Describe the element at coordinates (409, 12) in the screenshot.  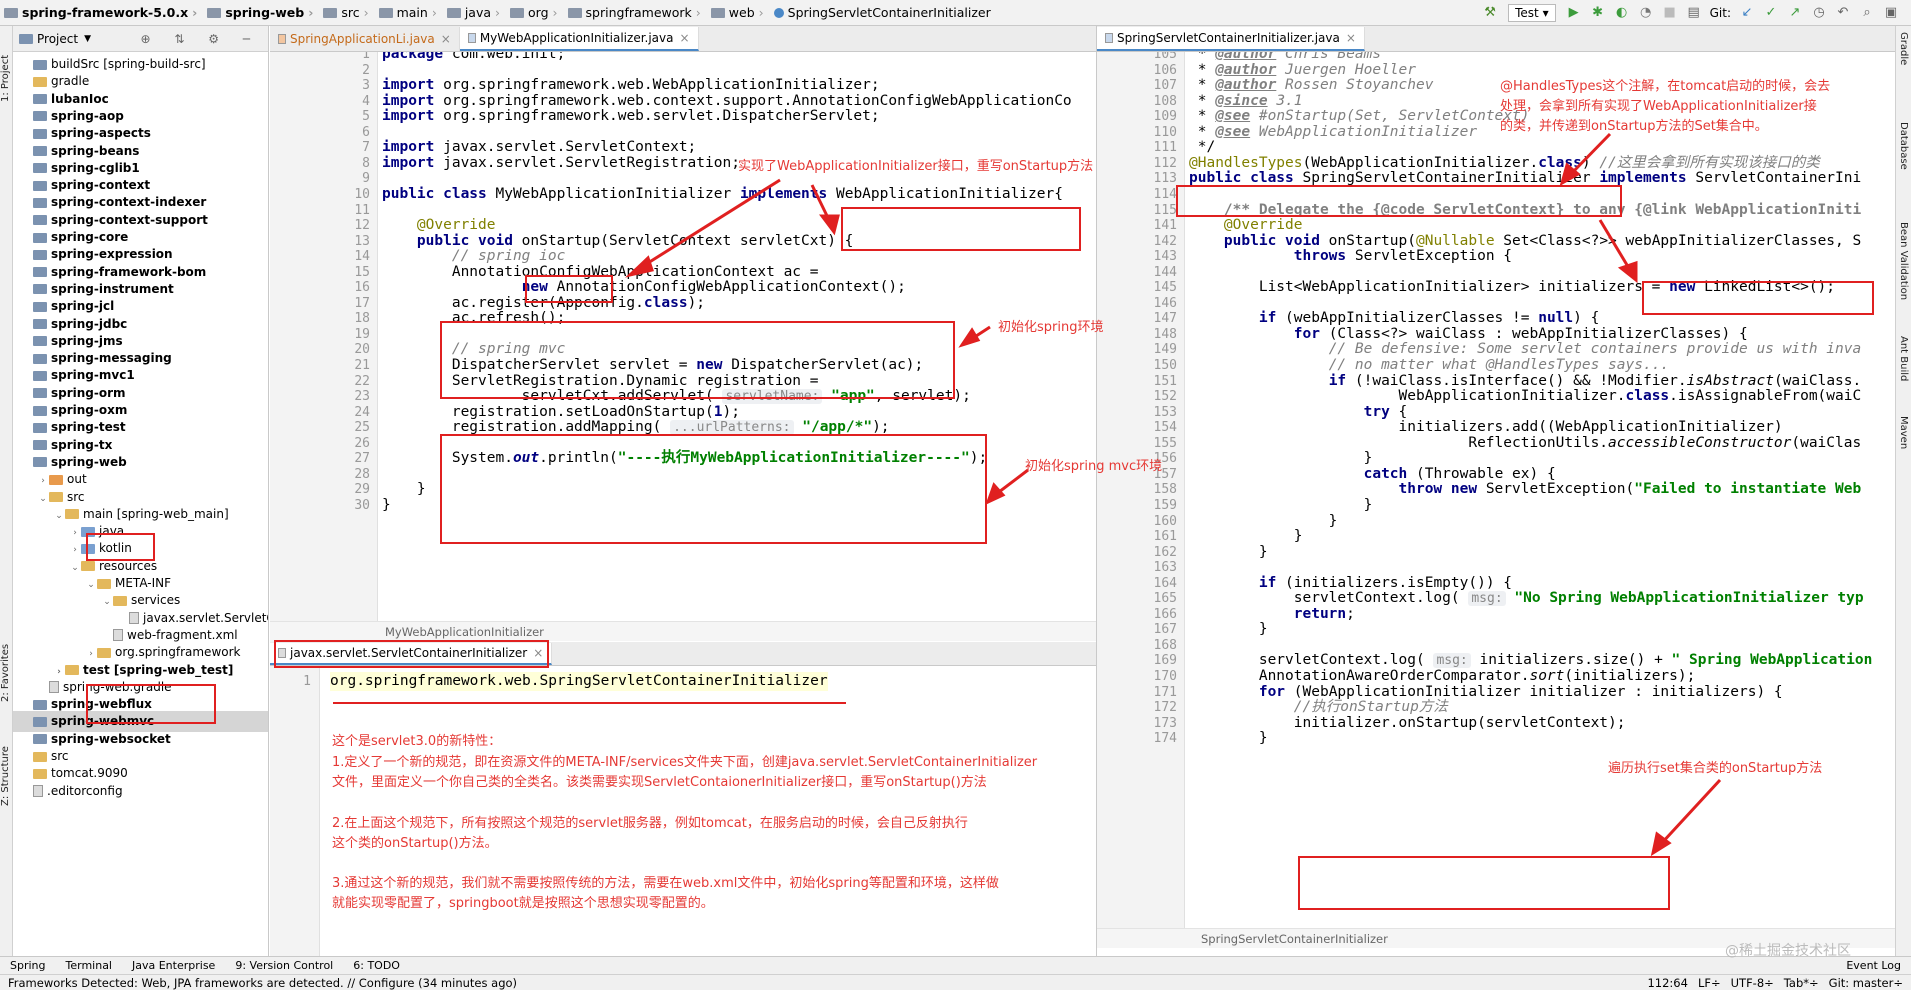
I see `breadcrumb-item: main ›` at that location.